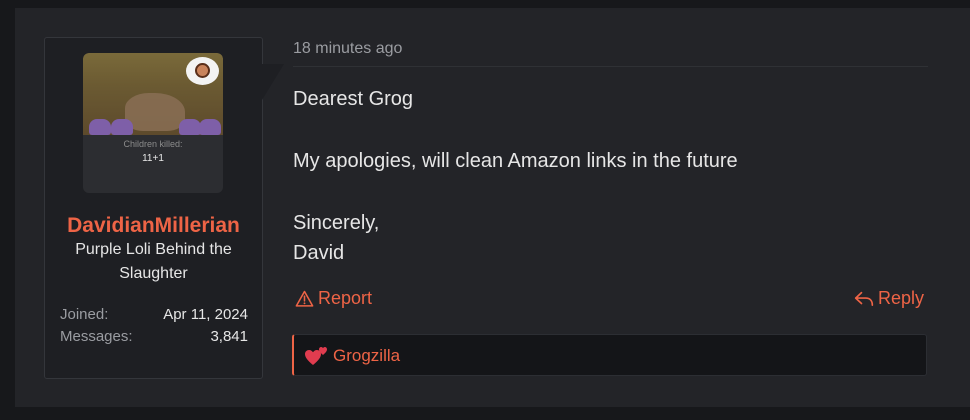 This screenshot has height=420, width=970. I want to click on reply-icon, so click(864, 298).